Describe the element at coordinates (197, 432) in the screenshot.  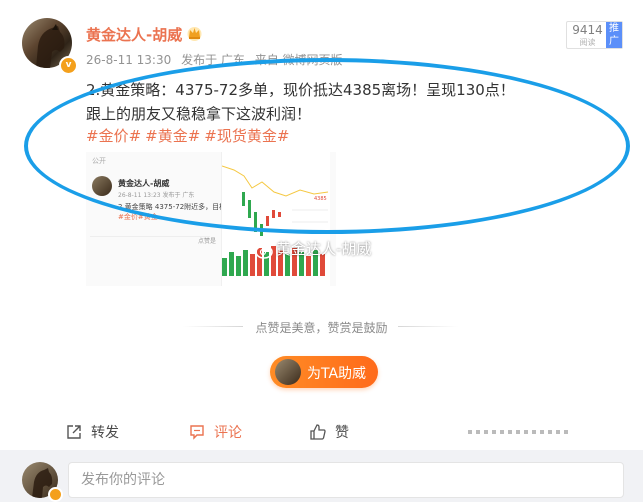
I see `comment-icon` at that location.